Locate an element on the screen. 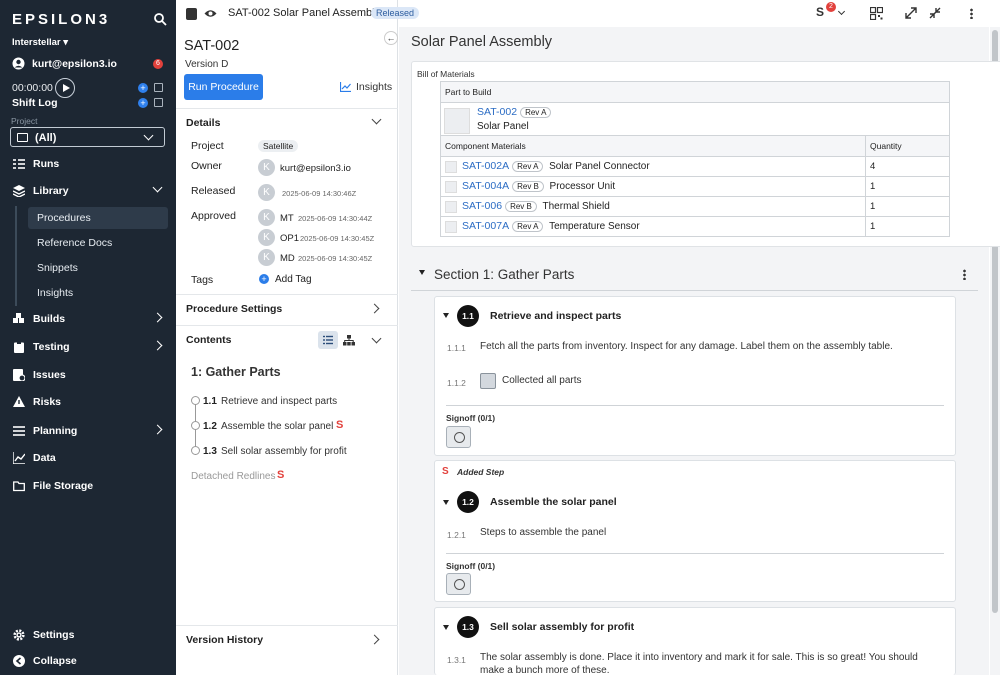 This screenshot has height=676, width=1000. nav-risks: Risks is located at coordinates (89, 403).